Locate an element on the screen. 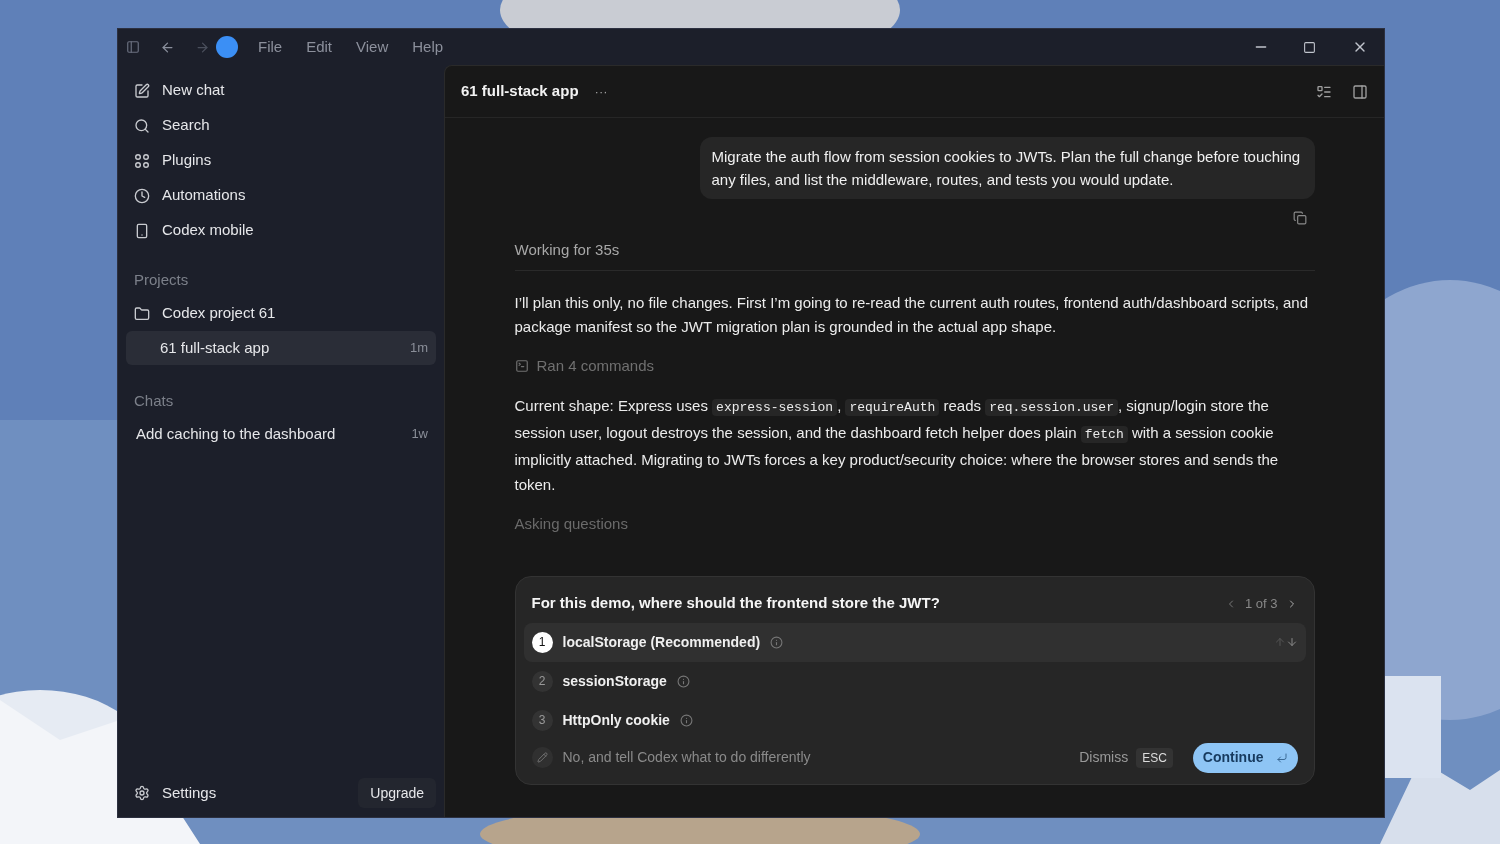  search-icon is located at coordinates (142, 125).